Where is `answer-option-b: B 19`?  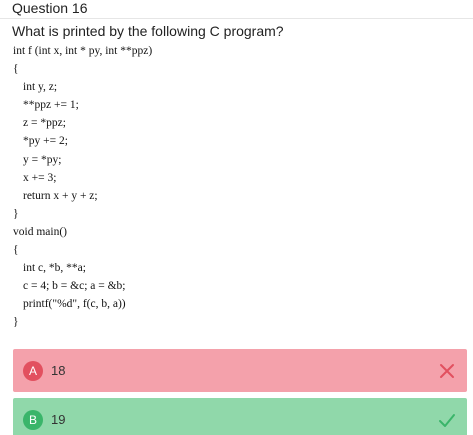
answer-option-b: B 19 is located at coordinates (240, 416).